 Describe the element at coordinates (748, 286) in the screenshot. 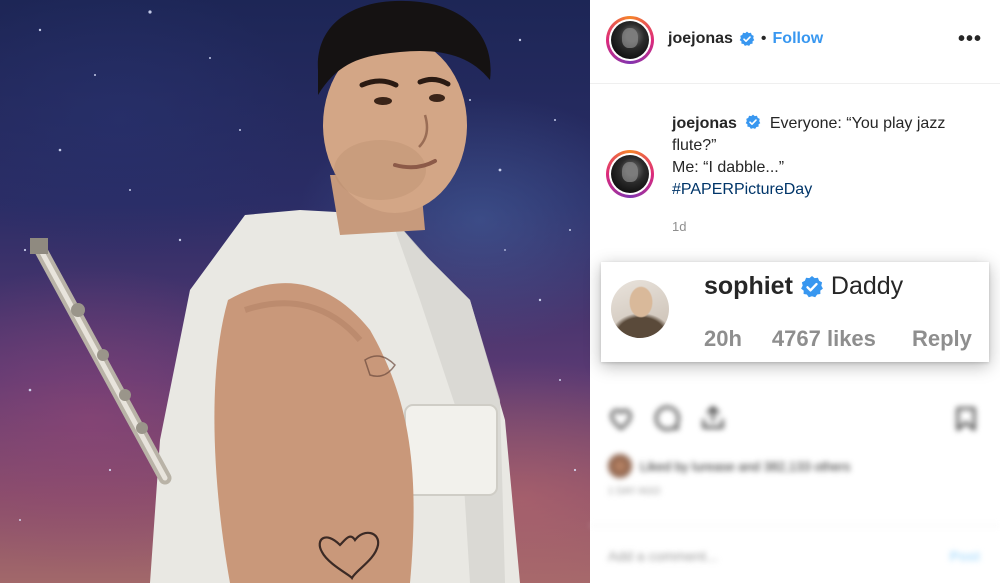

I see `commenter-username: sophiet` at that location.